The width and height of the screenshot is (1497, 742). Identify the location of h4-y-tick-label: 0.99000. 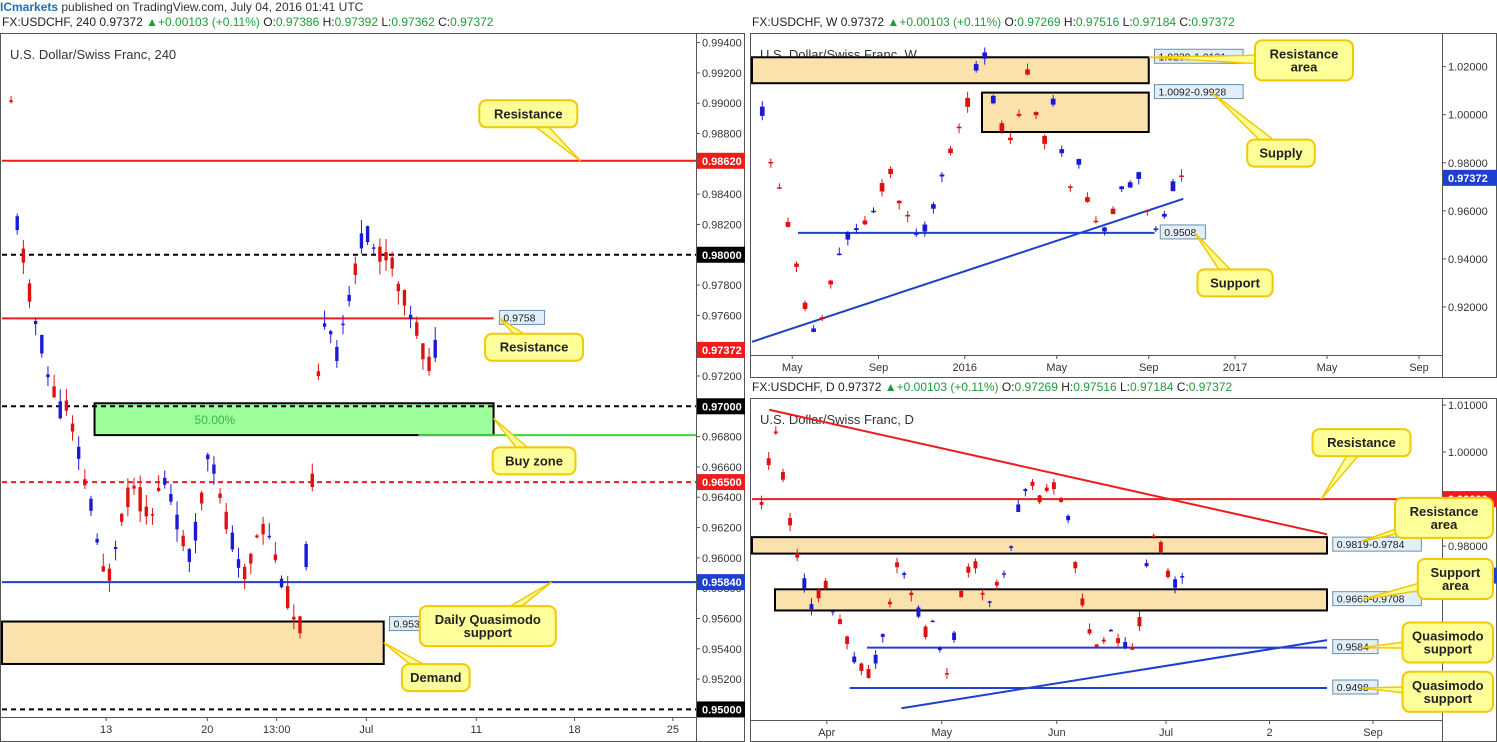
(722, 104).